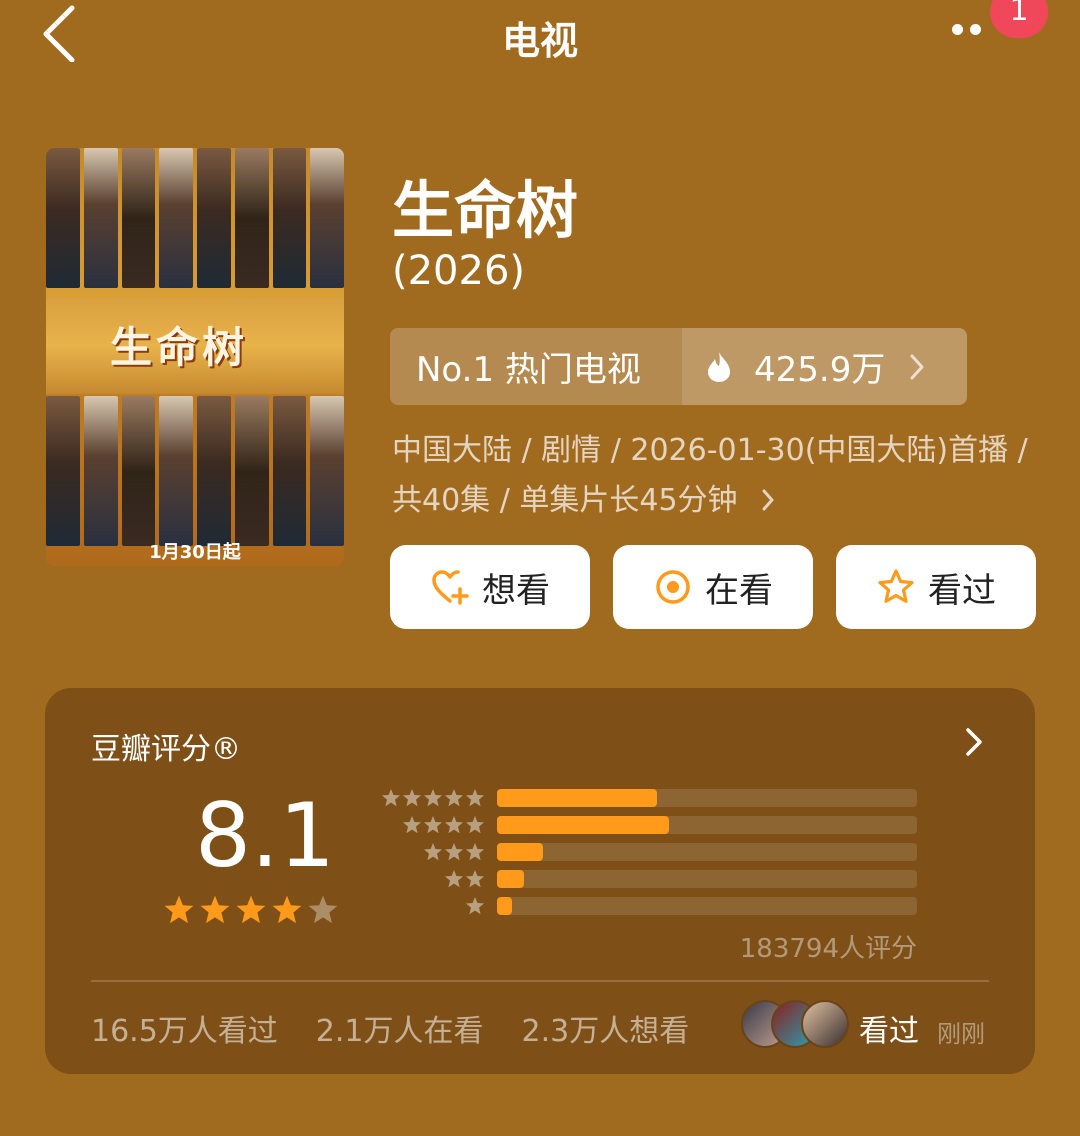 Image resolution: width=1080 pixels, height=1136 pixels. I want to click on target-circle-icon, so click(673, 587).